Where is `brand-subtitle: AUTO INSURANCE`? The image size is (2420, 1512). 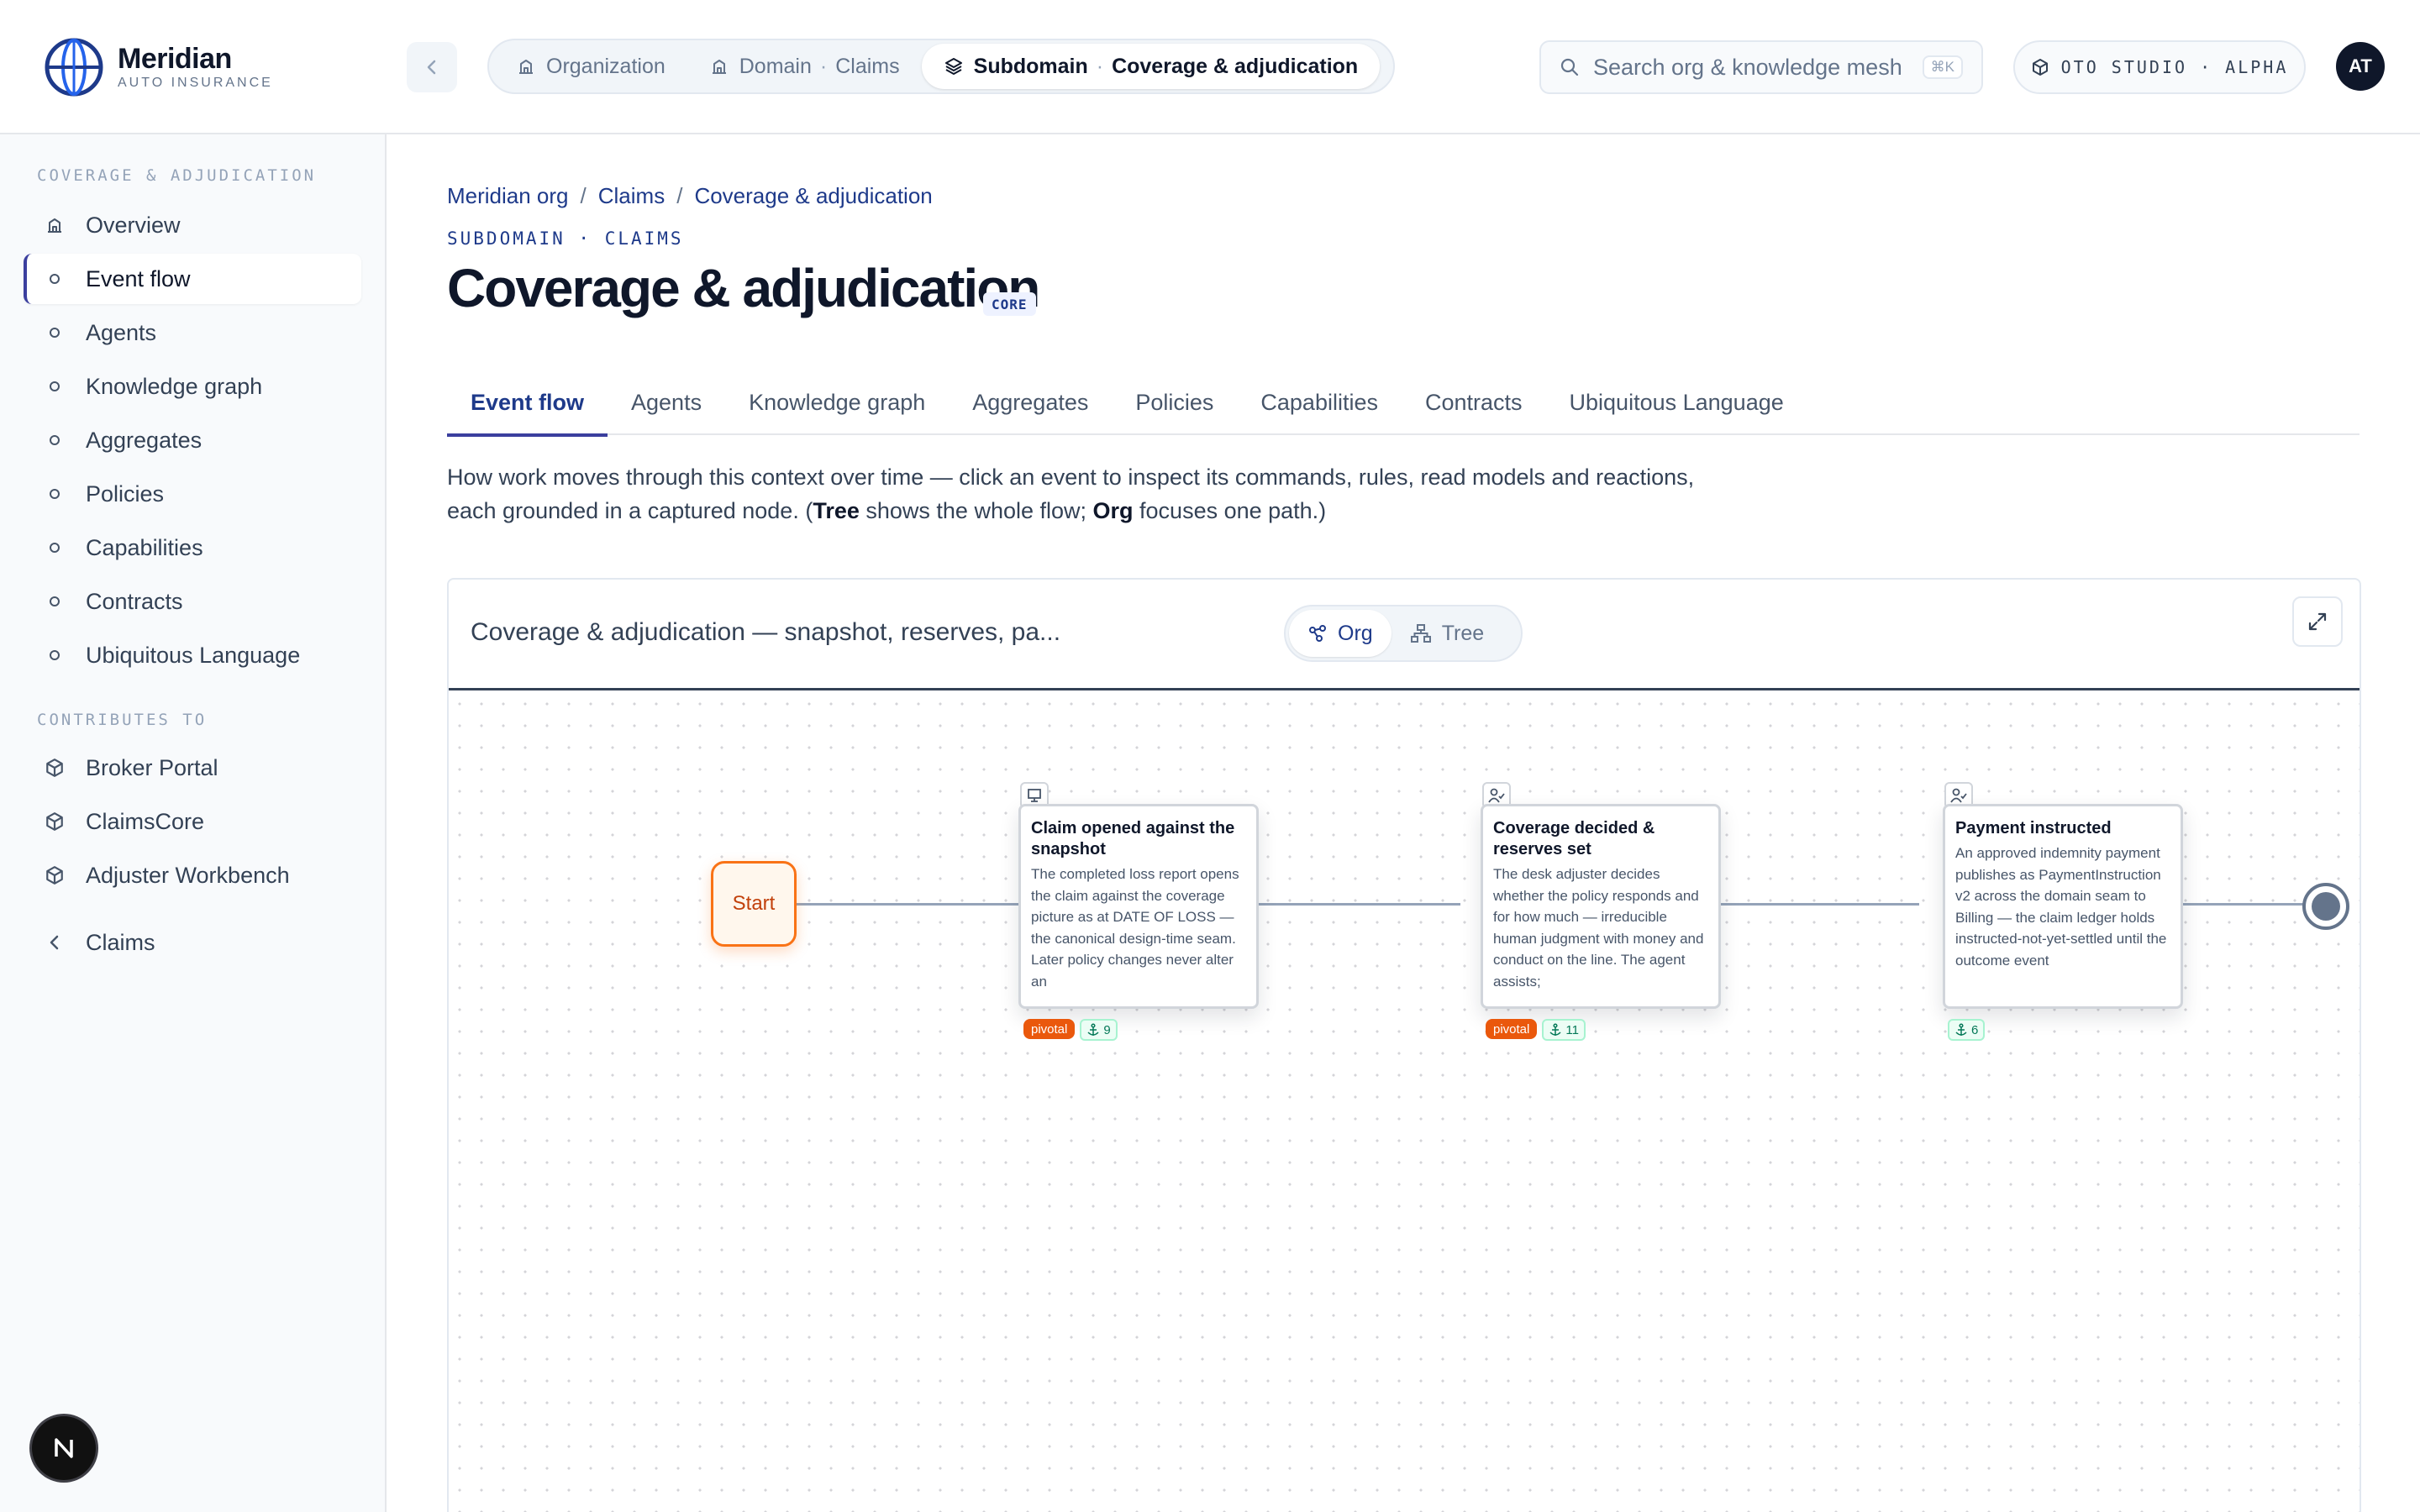 brand-subtitle: AUTO INSURANCE is located at coordinates (195, 83).